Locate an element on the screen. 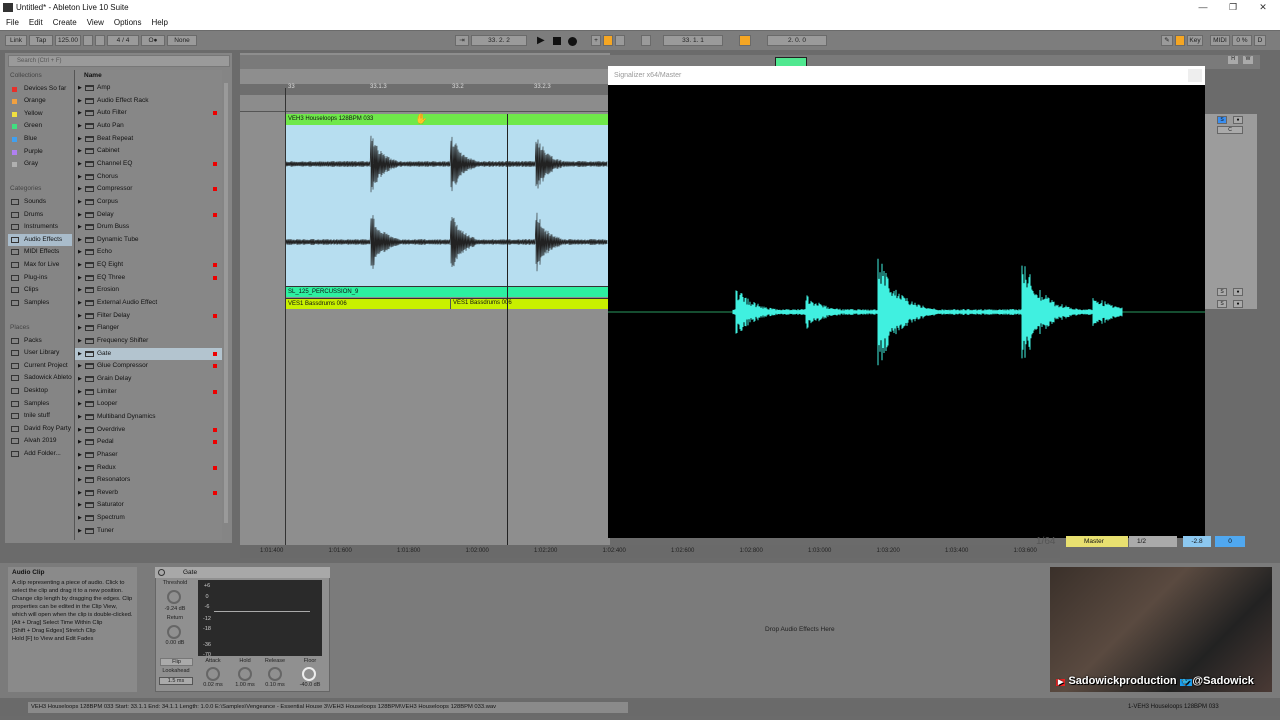  browser-item: ▶ Erosion is located at coordinates (148, 290).